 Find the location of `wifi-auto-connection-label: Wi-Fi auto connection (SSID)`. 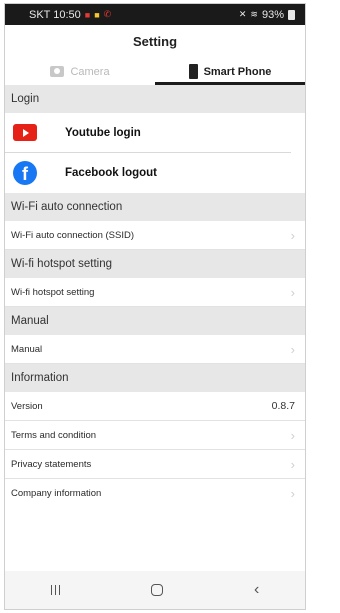

wifi-auto-connection-label: Wi-Fi auto connection (SSID) is located at coordinates (73, 235).